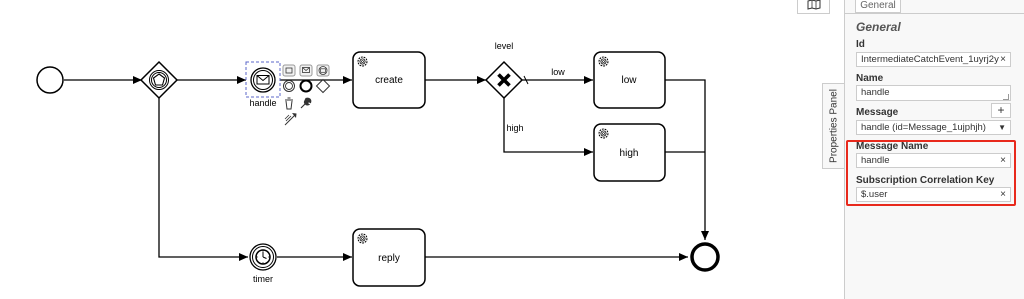 The width and height of the screenshot is (1024, 299). I want to click on tab-divider, so click(934, 13).